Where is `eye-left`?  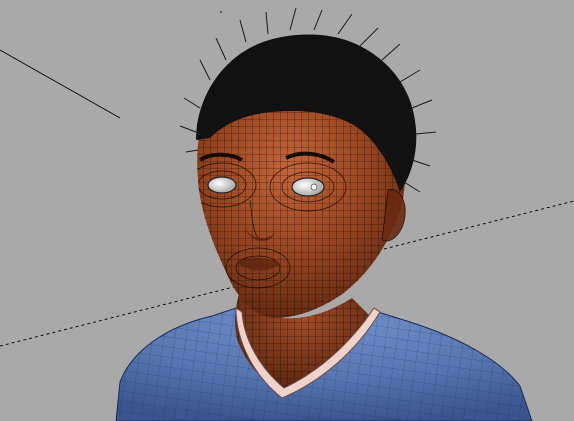
eye-left is located at coordinates (222, 185).